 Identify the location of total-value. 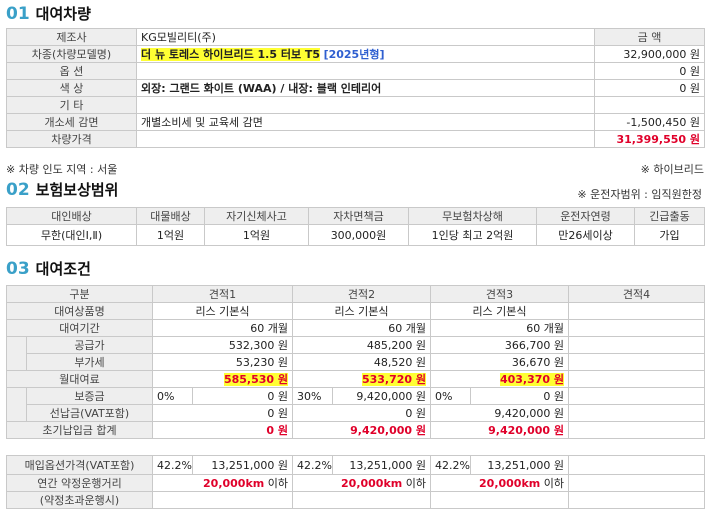
(365, 139).